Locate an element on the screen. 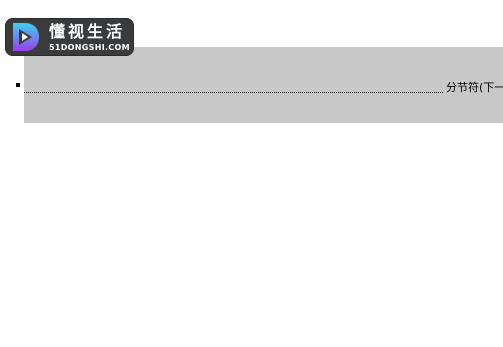  watermark-title-cn: 懂视生活 is located at coordinates (87, 31).